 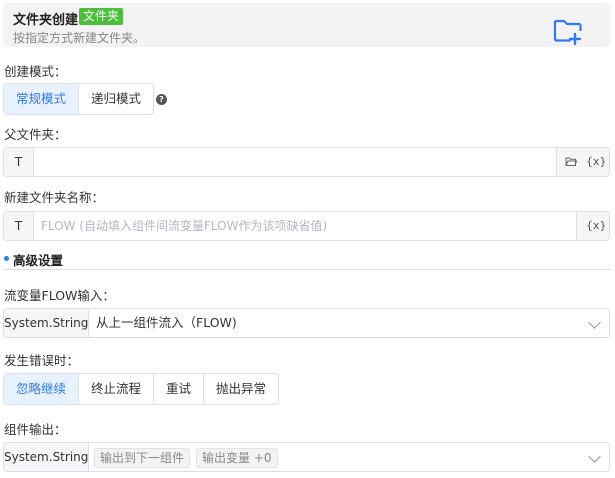 What do you see at coordinates (178, 389) in the screenshot?
I see `on-error-option-retry: 重试` at bounding box center [178, 389].